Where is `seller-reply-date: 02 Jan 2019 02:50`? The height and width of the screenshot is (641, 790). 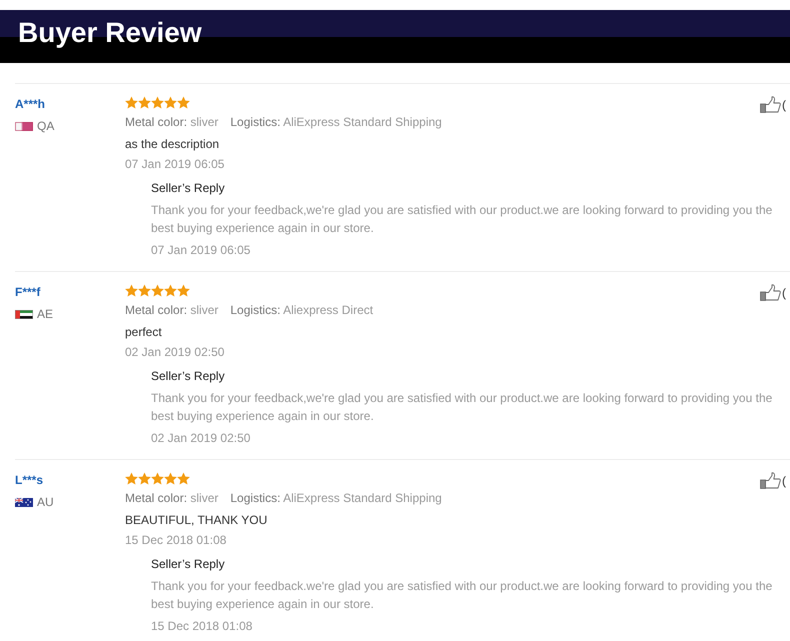
seller-reply-date: 02 Jan 2019 02:50 is located at coordinates (200, 438).